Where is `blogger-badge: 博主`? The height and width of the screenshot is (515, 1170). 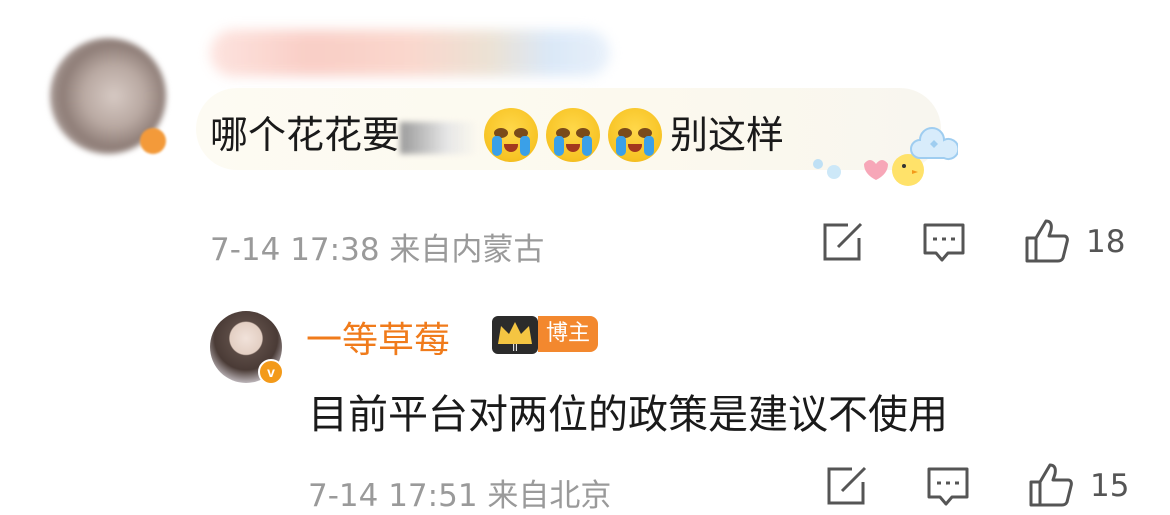
blogger-badge: 博主 is located at coordinates (568, 334).